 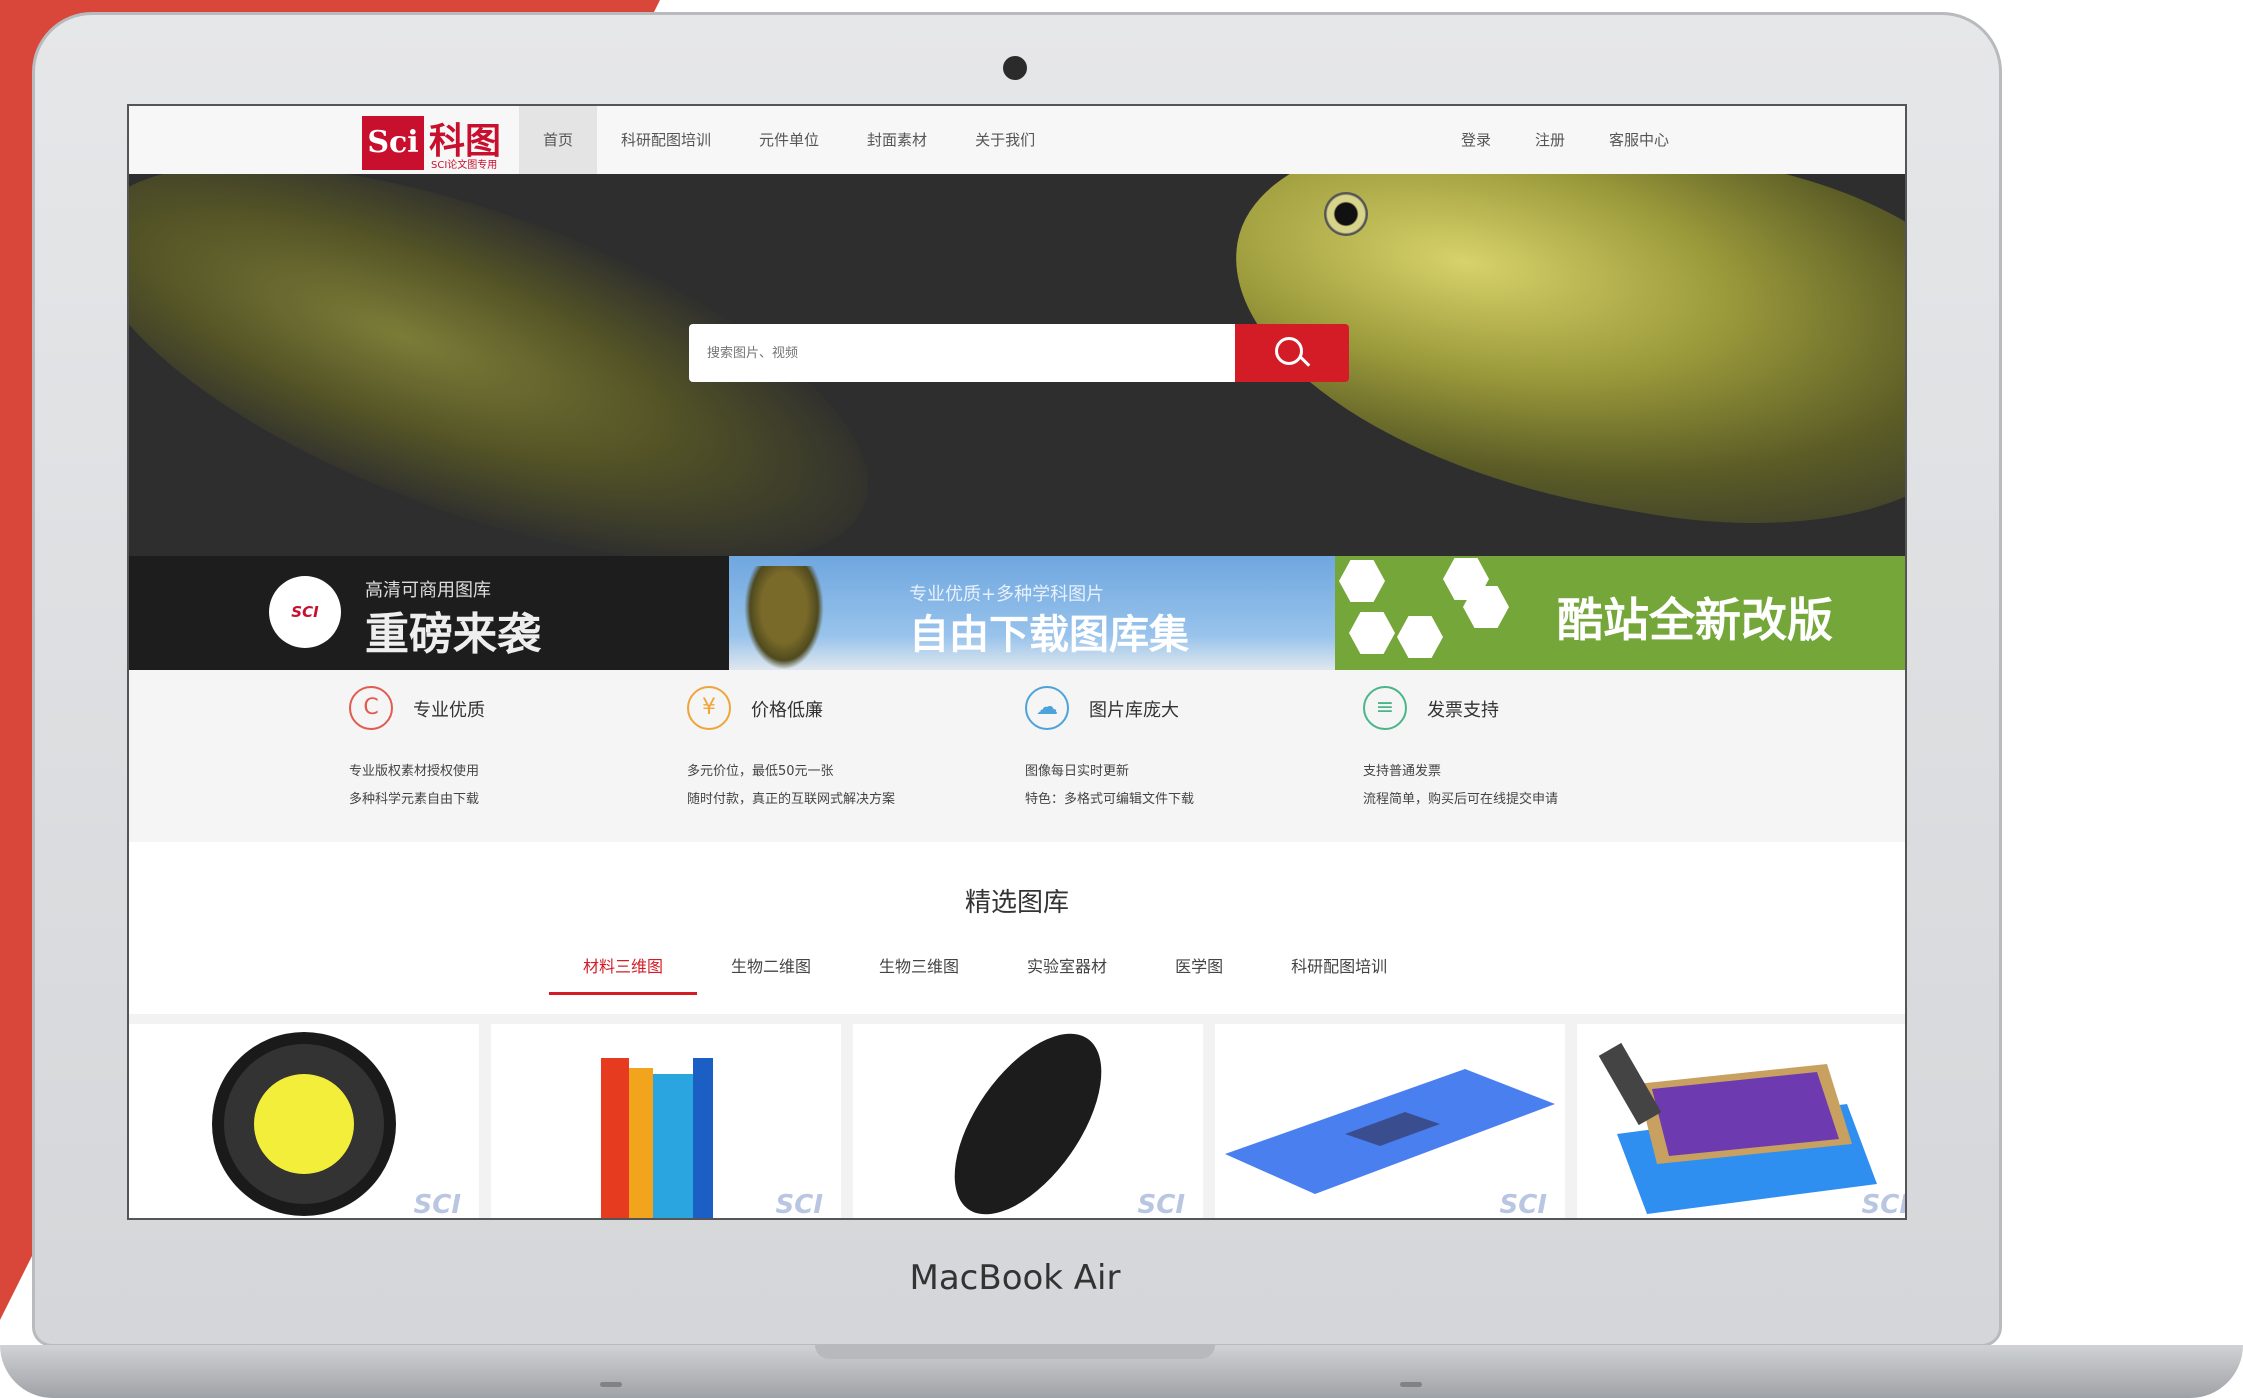 What do you see at coordinates (771, 967) in the screenshot?
I see `tab-bio-2d: 生物二维图` at bounding box center [771, 967].